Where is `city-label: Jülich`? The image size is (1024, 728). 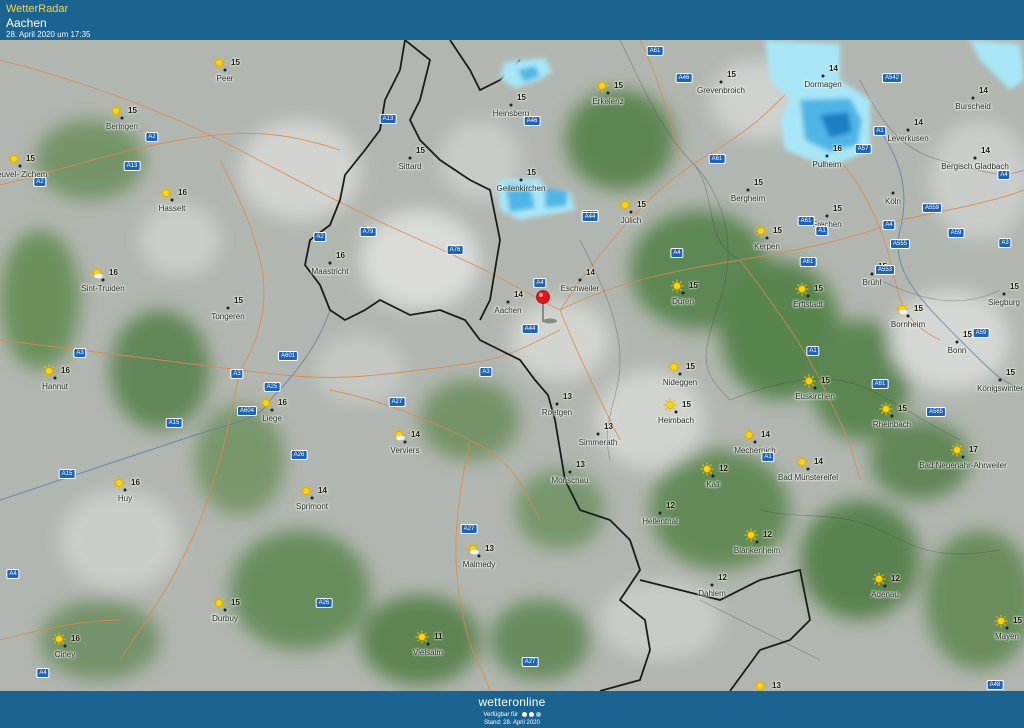 city-label: Jülich is located at coordinates (631, 220).